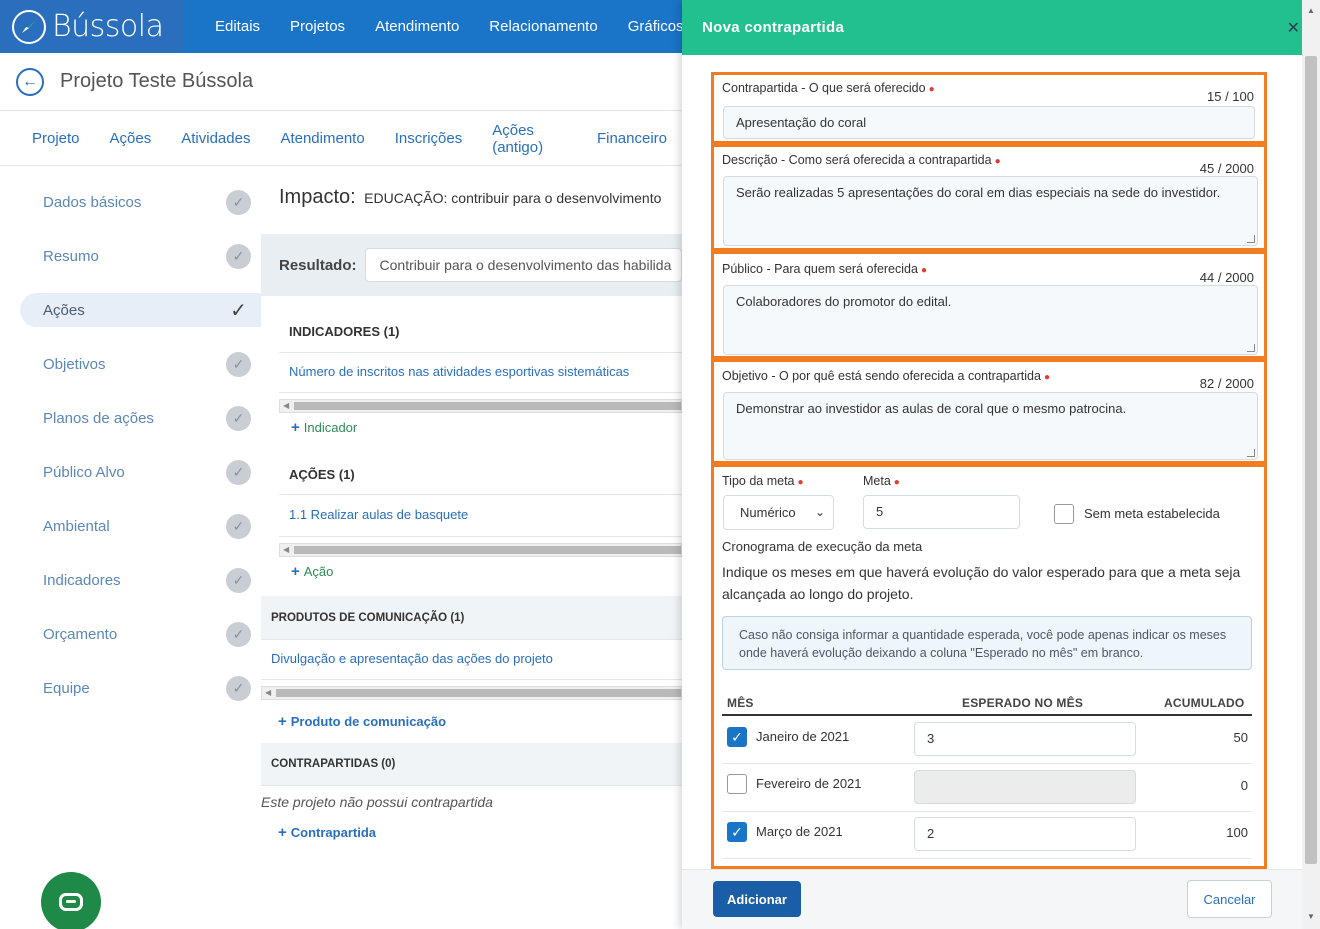  I want to click on meta-label-text: Meta, so click(877, 481).